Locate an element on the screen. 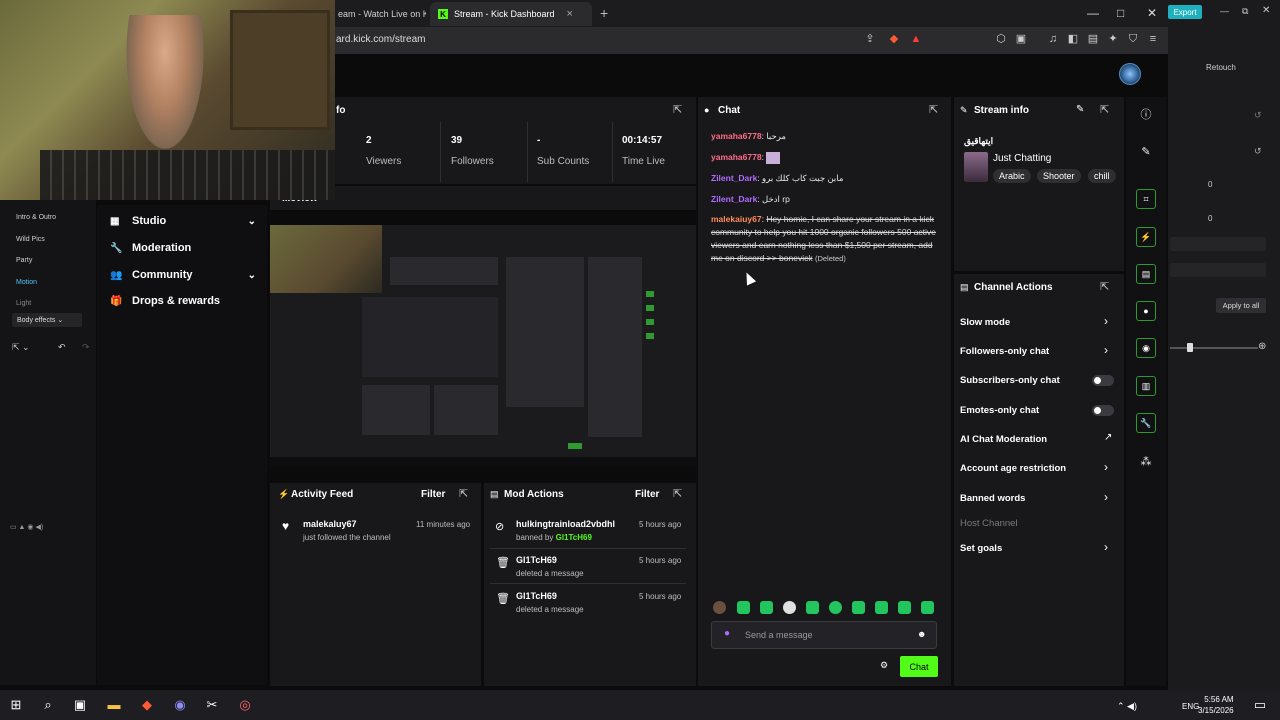 This screenshot has width=1280, height=720. chat-username: Zilent_Dark is located at coordinates (734, 199).